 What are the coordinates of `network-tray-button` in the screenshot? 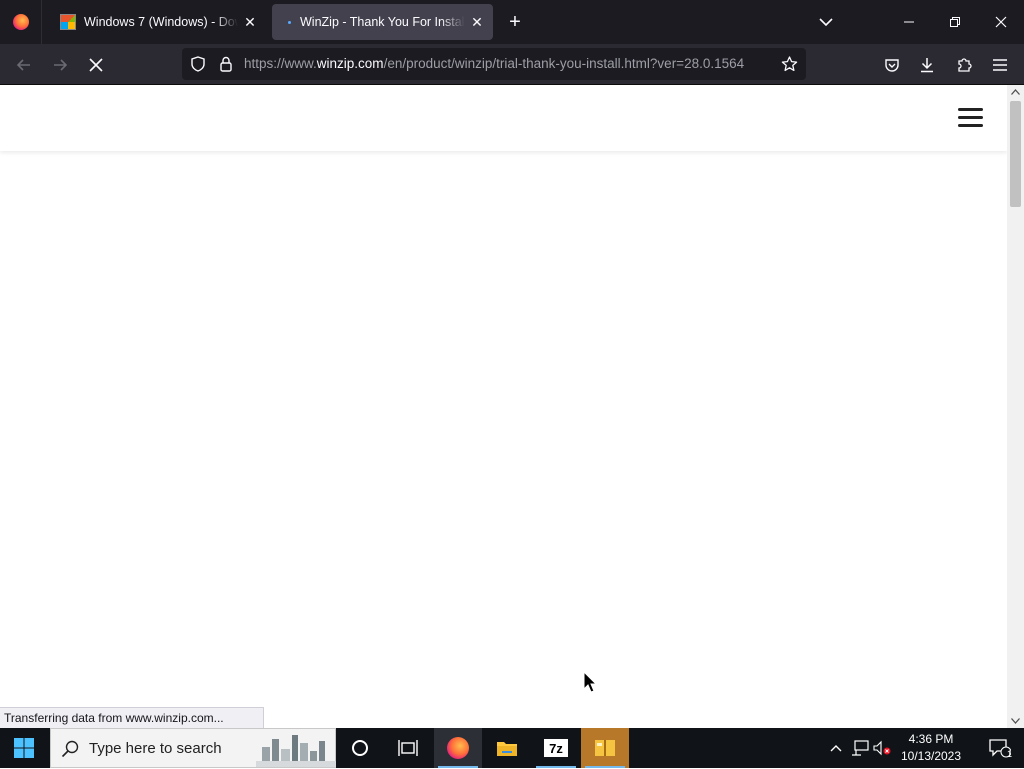 It's located at (860, 748).